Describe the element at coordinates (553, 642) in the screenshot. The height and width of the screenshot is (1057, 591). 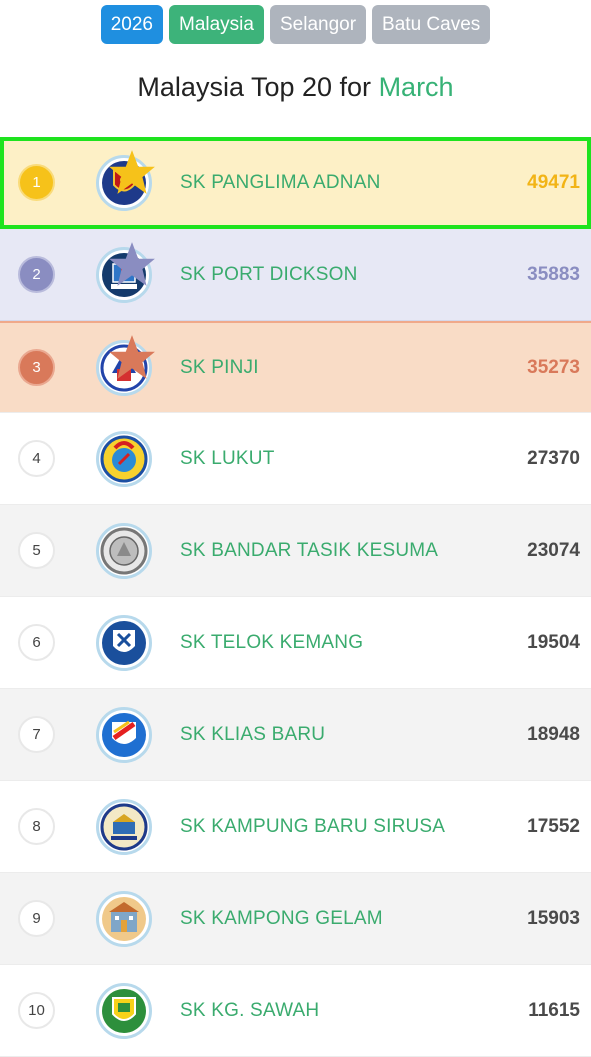
I see `school-score: 19504` at that location.